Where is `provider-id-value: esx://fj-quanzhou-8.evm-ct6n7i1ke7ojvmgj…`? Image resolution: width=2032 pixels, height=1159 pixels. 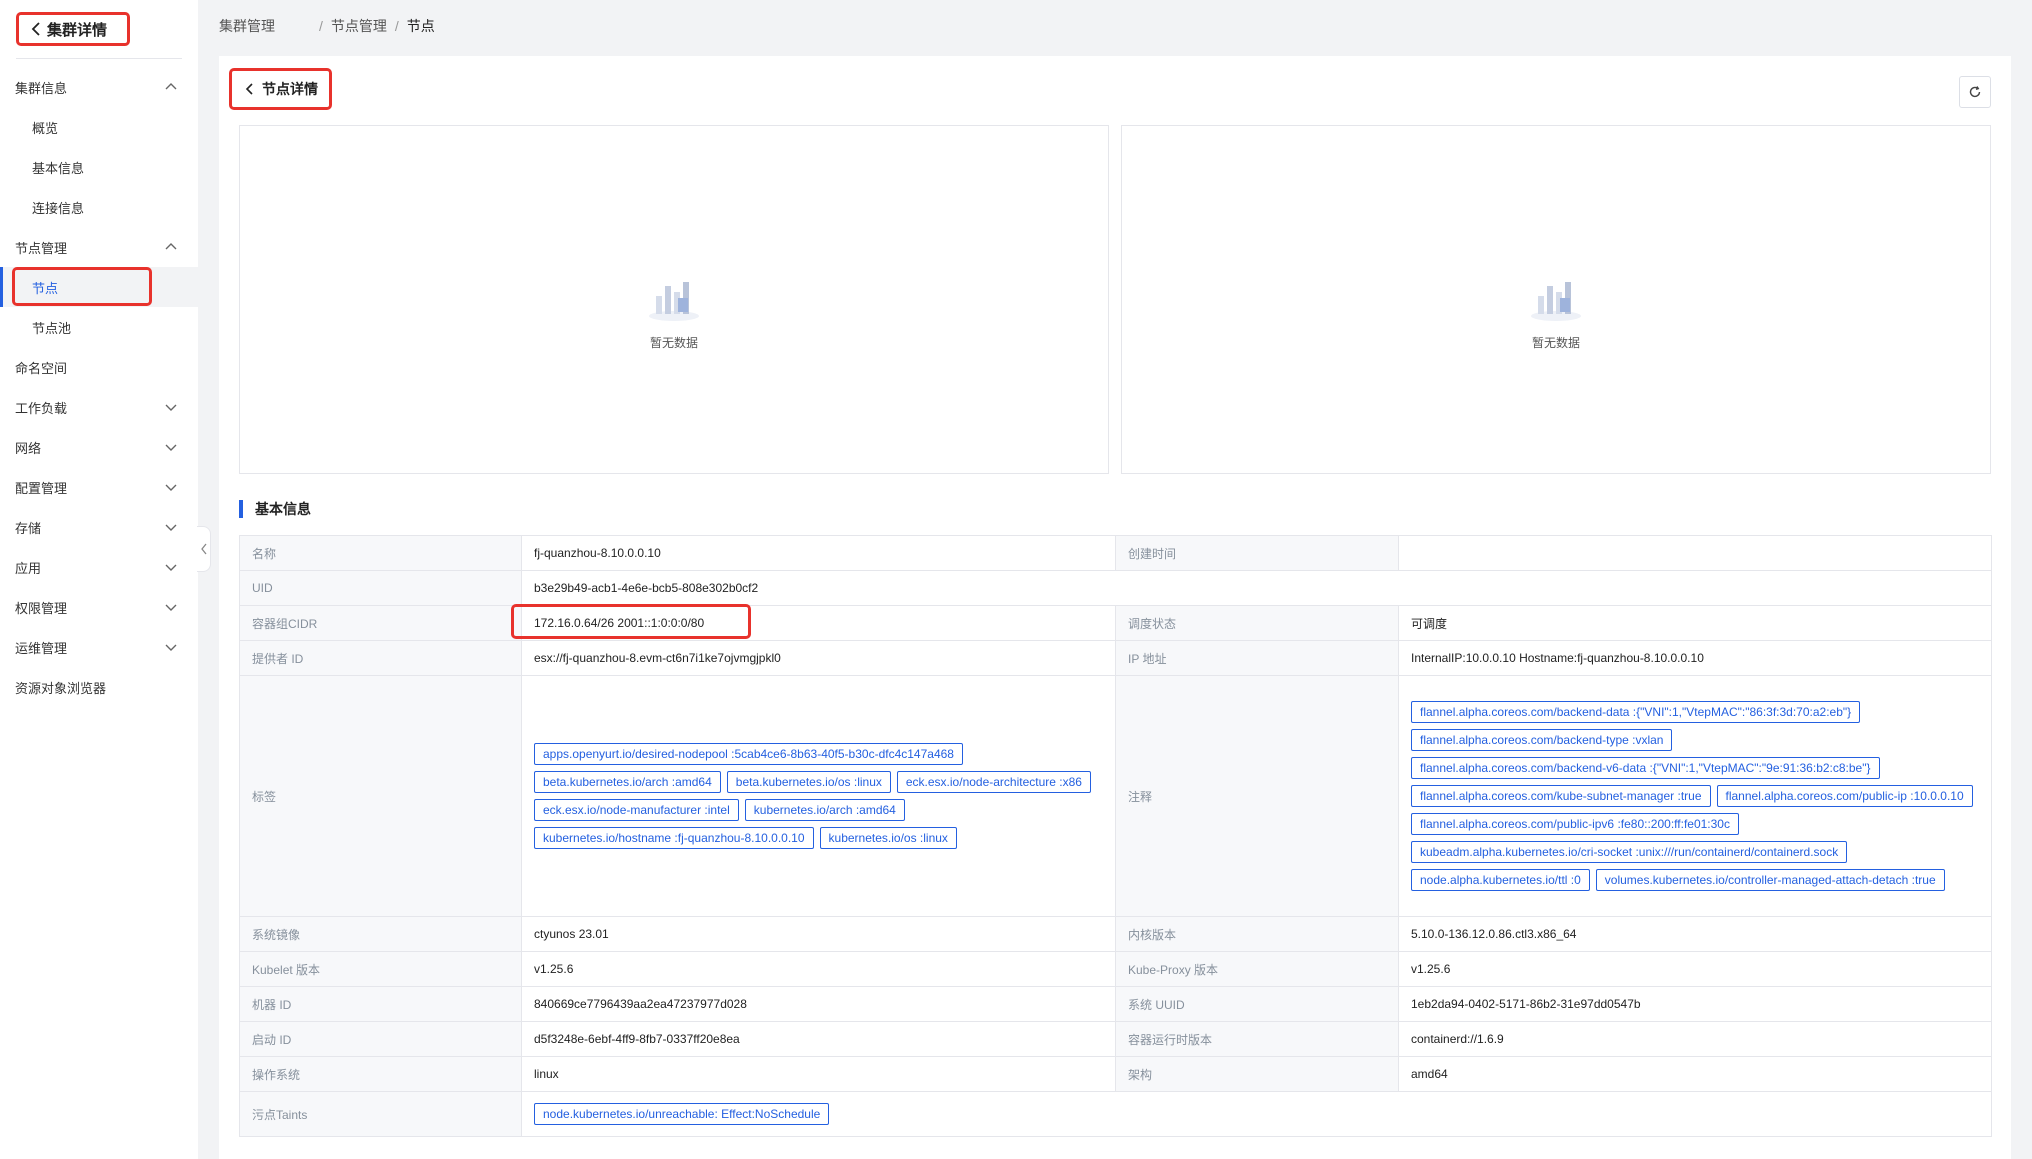 provider-id-value: esx://fj-quanzhou-8.evm-ct6n7i1ke7ojvmgj… is located at coordinates (818, 658).